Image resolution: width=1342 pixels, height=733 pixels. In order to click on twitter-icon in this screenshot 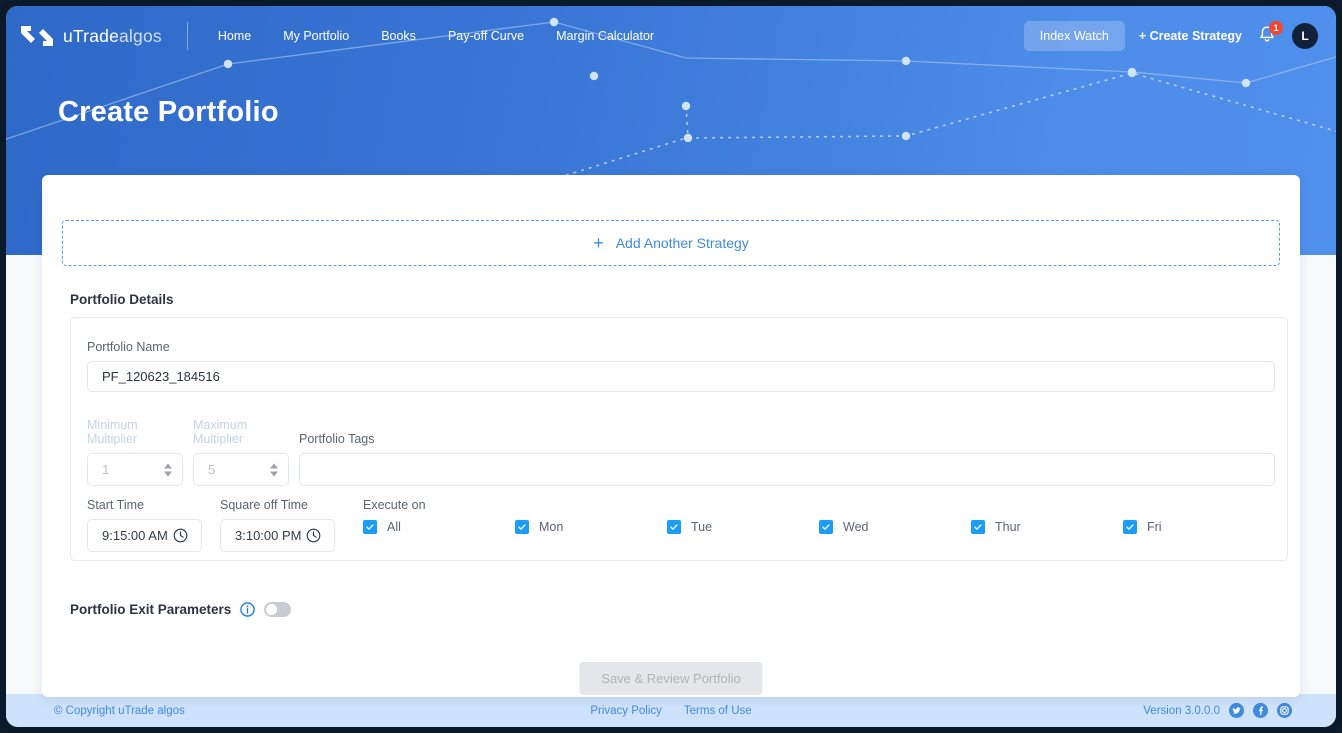, I will do `click(1236, 710)`.